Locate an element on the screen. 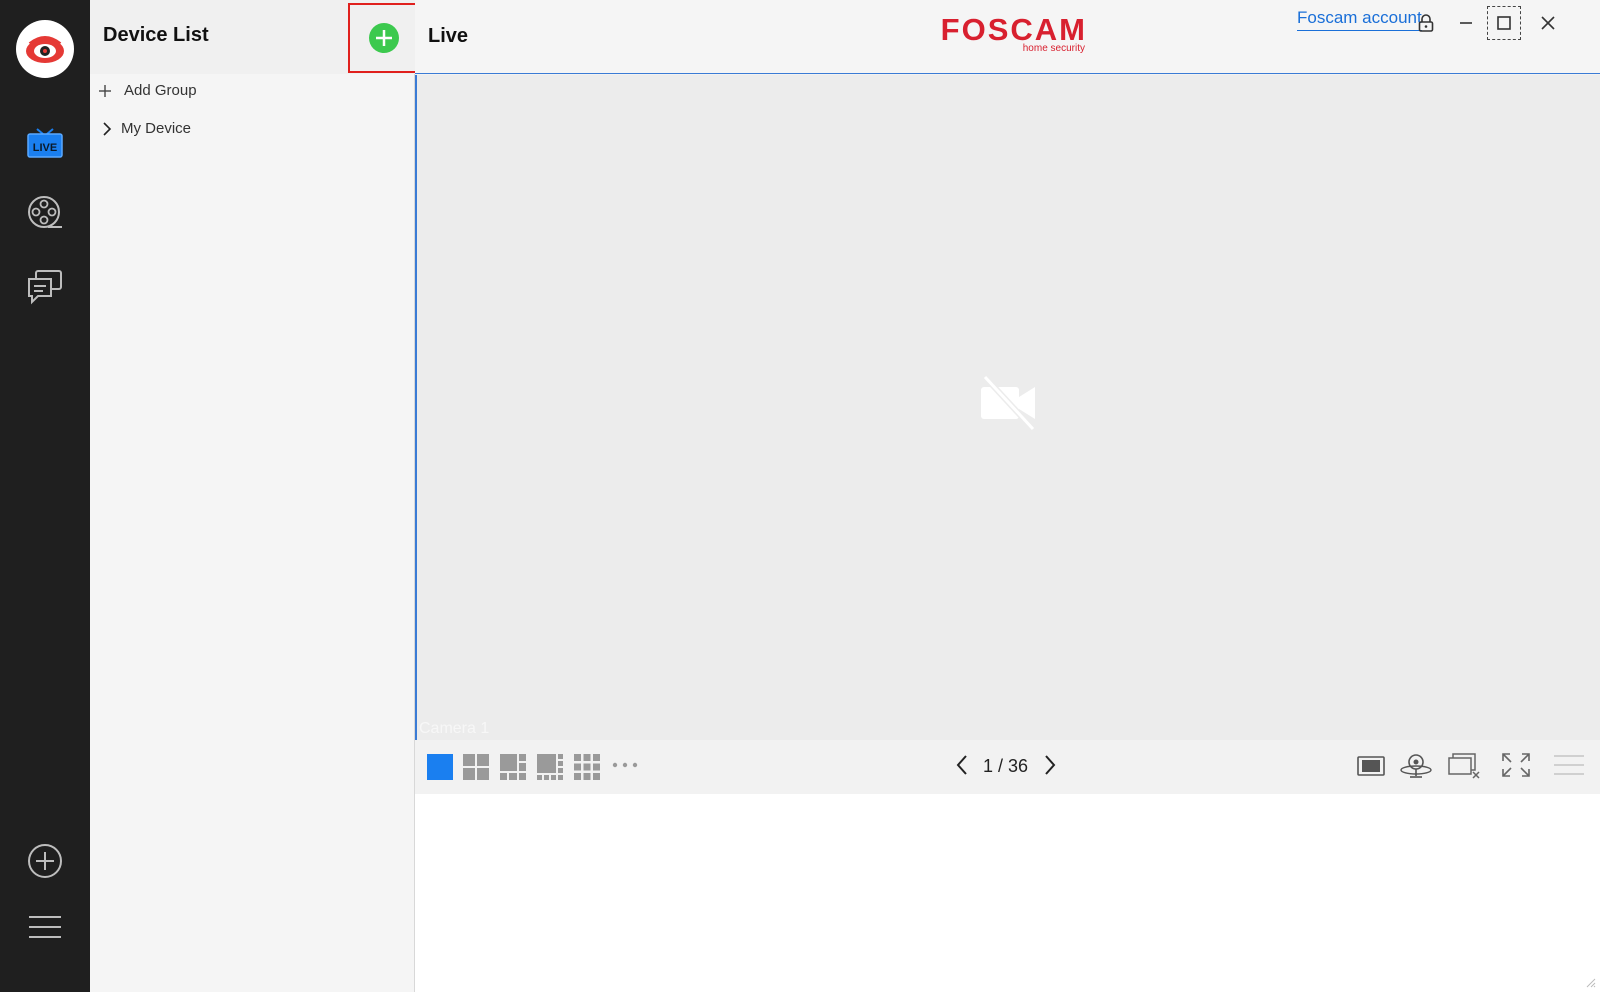 Image resolution: width=1600 pixels, height=992 pixels. app-logo-icon is located at coordinates (45, 49).